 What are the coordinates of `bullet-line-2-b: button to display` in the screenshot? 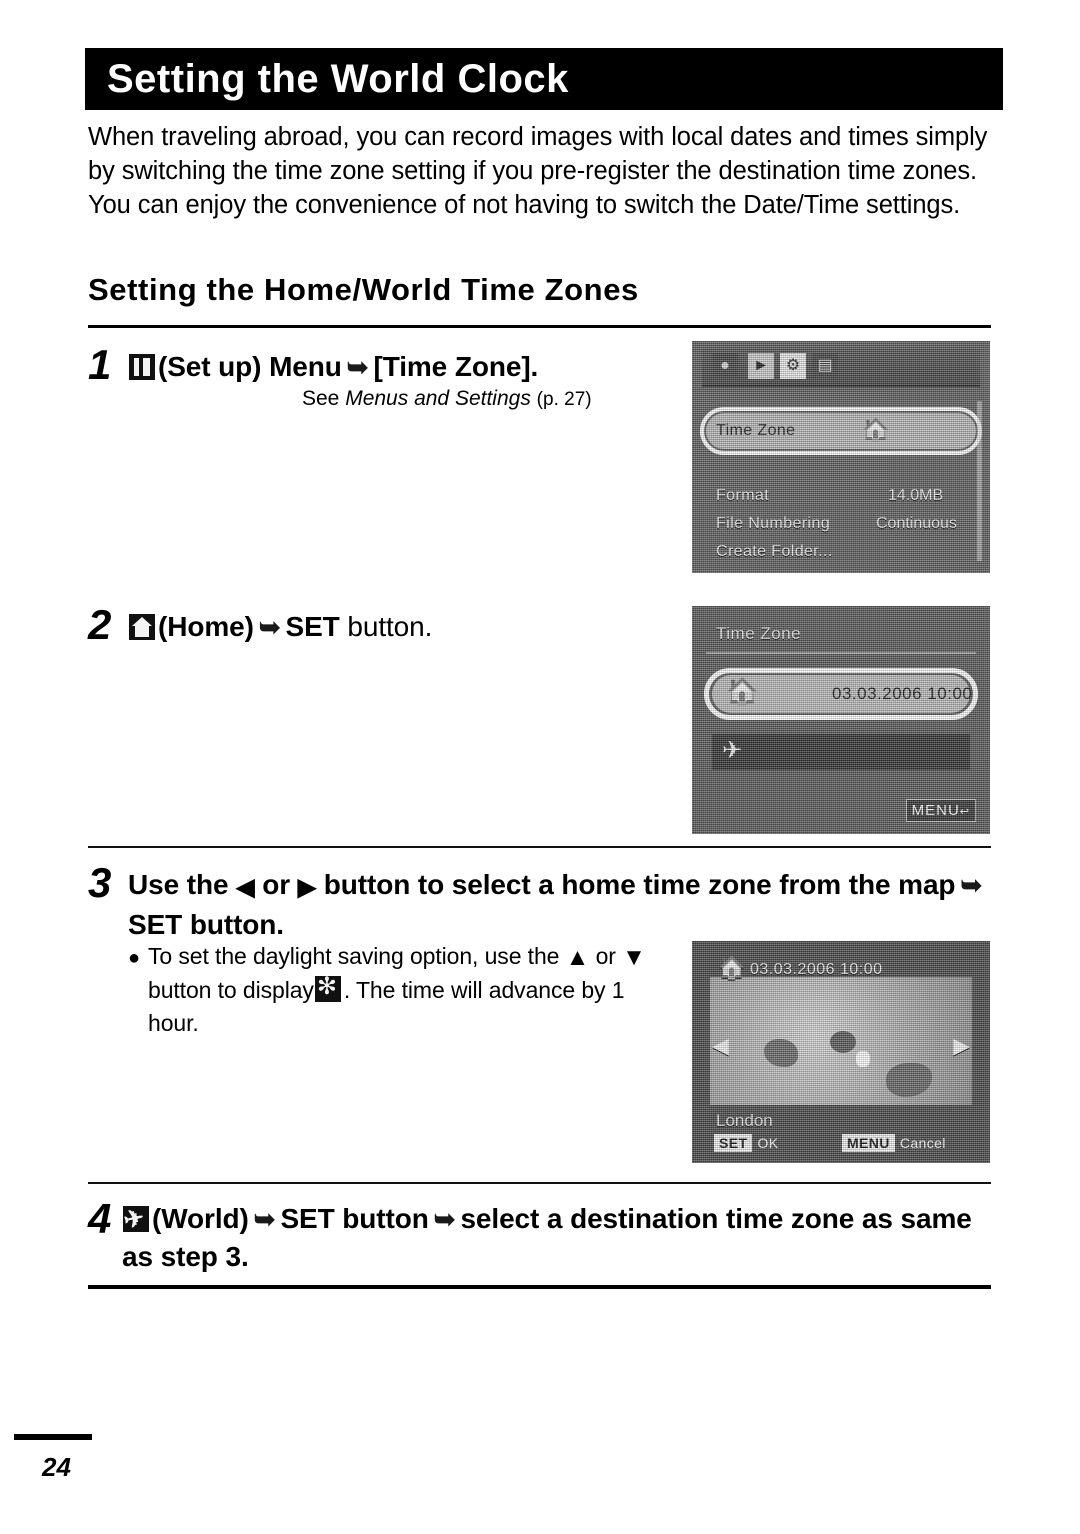 It's located at (231, 990).